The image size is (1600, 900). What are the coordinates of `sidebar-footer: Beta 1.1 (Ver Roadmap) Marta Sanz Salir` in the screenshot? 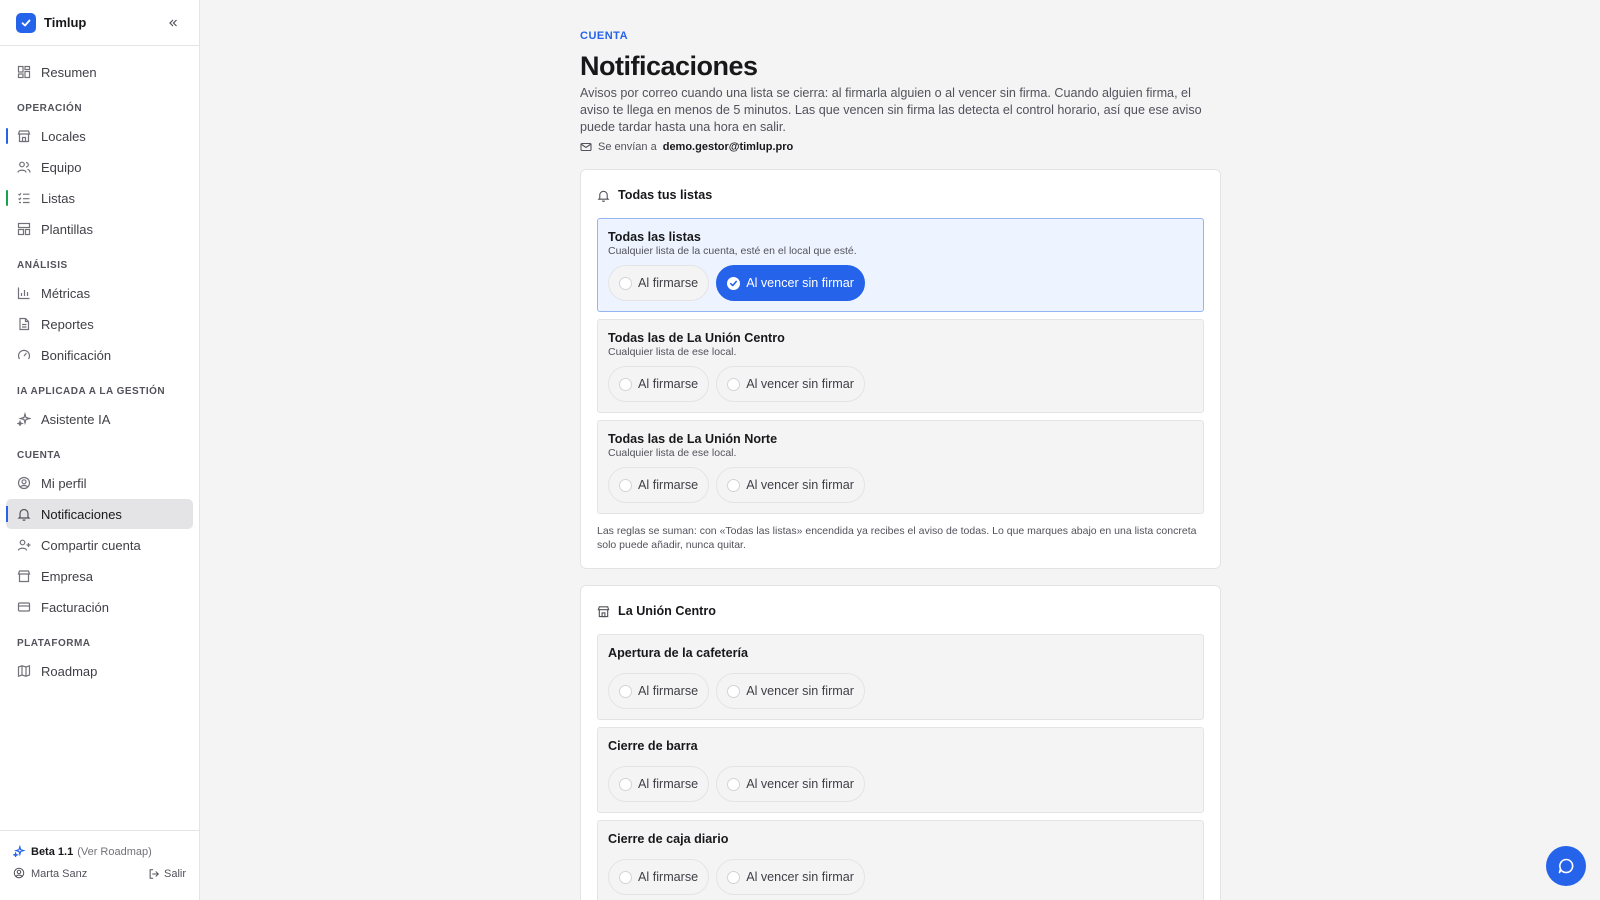 It's located at (99, 865).